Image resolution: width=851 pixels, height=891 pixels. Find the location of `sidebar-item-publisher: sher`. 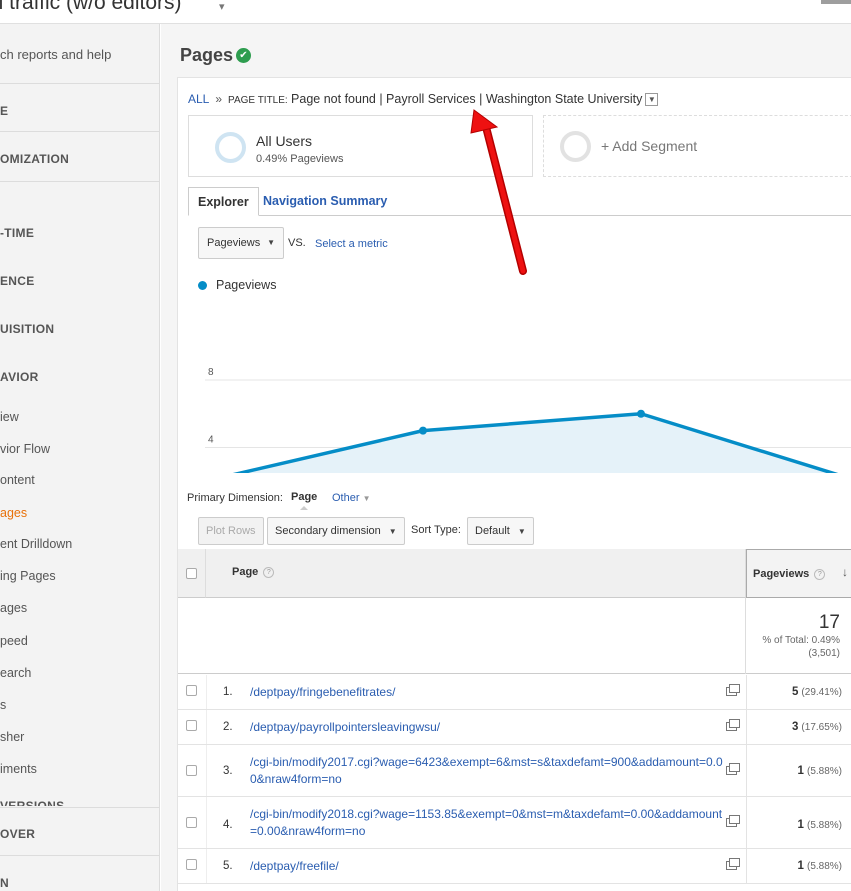

sidebar-item-publisher: sher is located at coordinates (12, 737).